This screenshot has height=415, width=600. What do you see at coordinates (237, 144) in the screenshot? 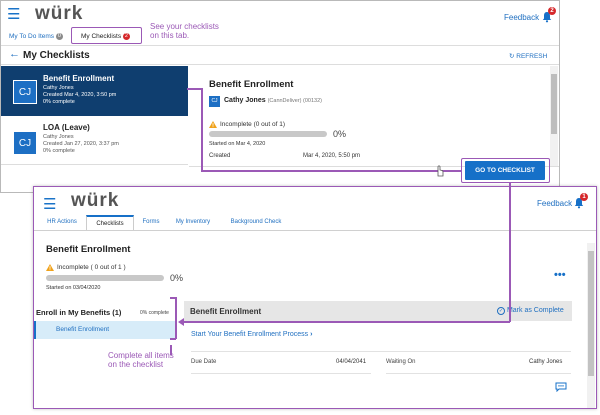
I see `detail-started: Started on Mar 4, 2020` at bounding box center [237, 144].